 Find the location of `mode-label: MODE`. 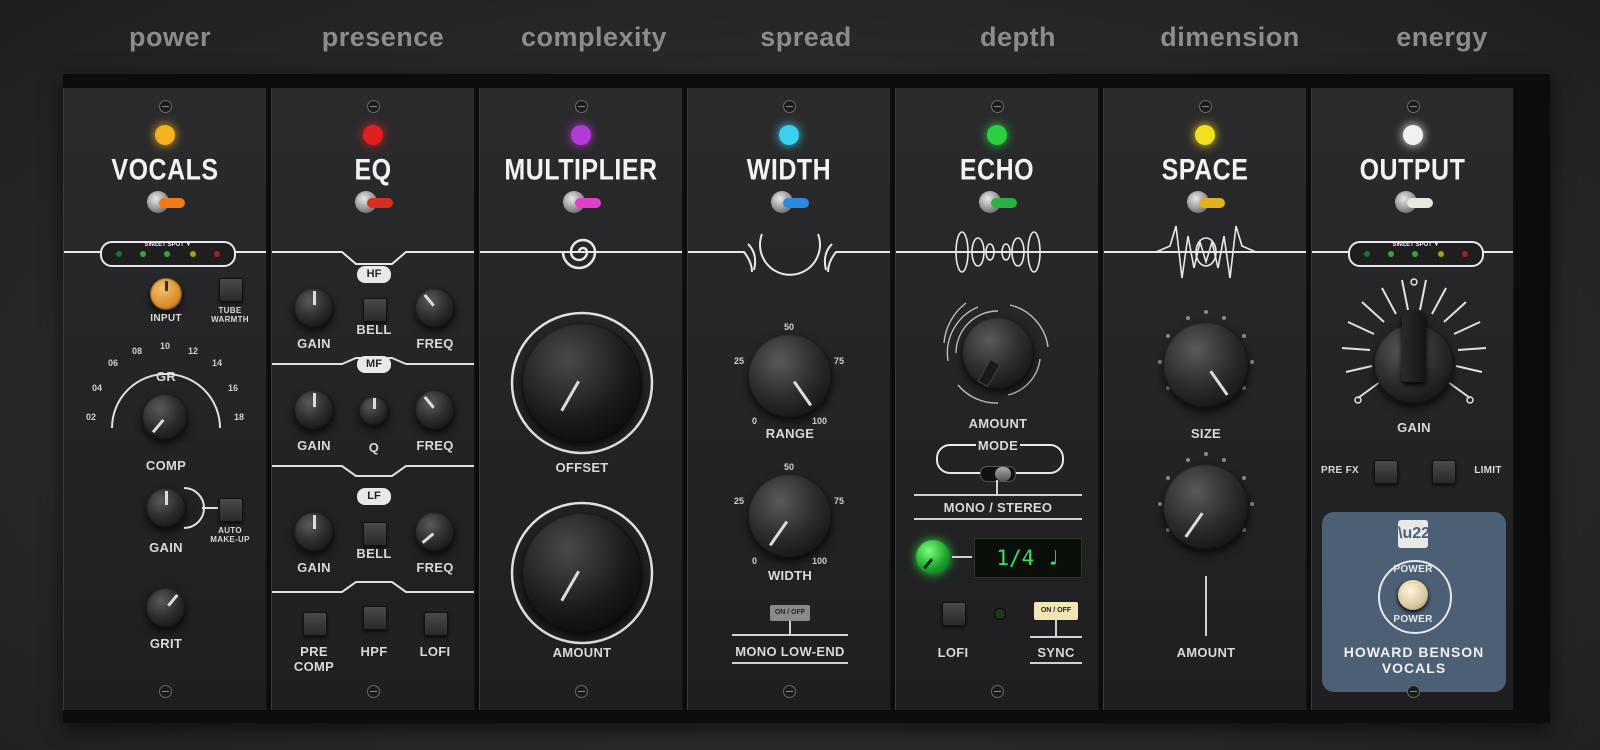

mode-label: MODE is located at coordinates (998, 445).